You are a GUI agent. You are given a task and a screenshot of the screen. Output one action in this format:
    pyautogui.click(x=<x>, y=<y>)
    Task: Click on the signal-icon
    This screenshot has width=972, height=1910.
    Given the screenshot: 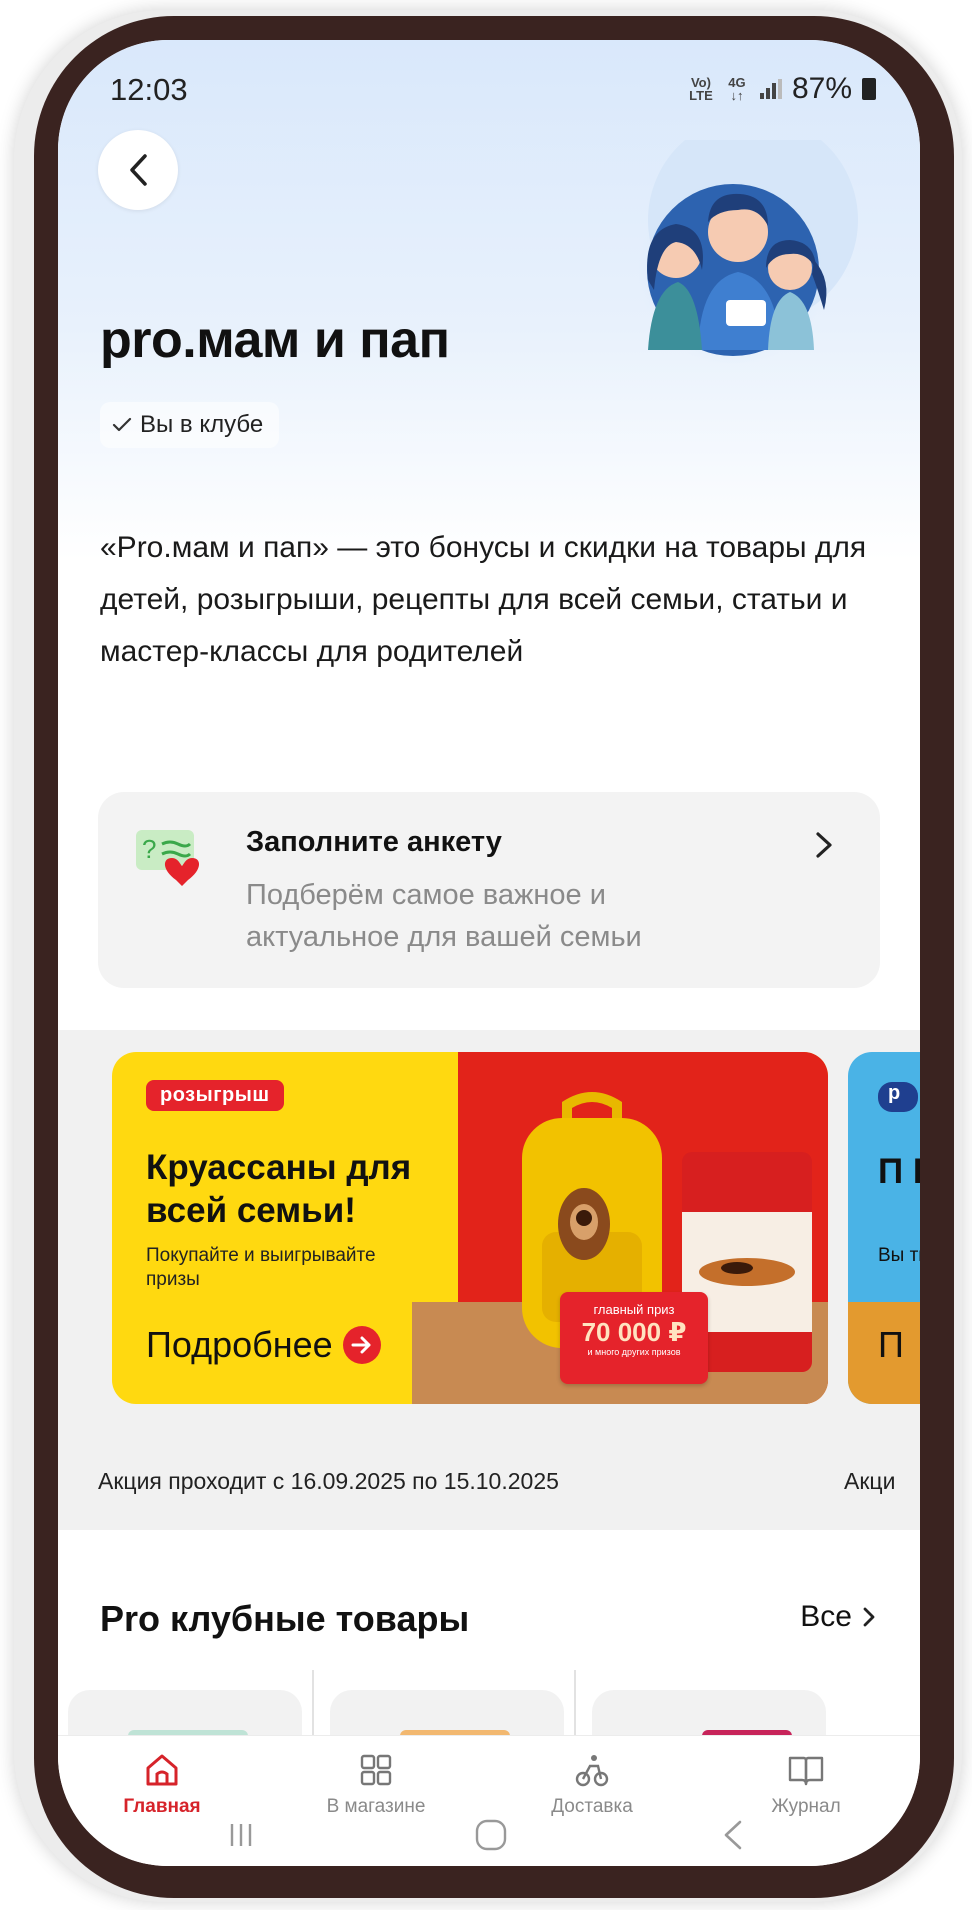 What is the action you would take?
    pyautogui.click(x=770, y=89)
    